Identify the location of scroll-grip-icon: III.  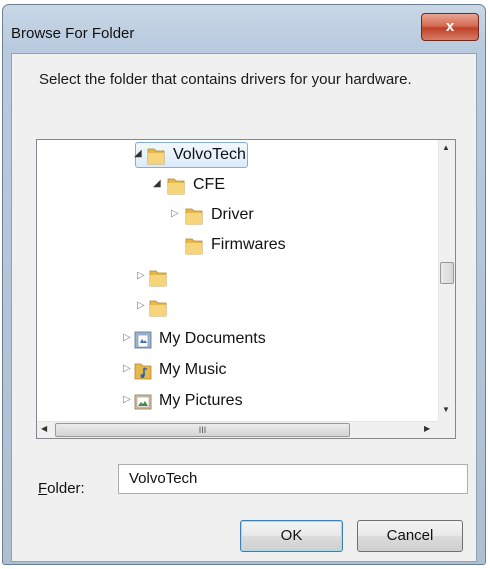
(202, 430).